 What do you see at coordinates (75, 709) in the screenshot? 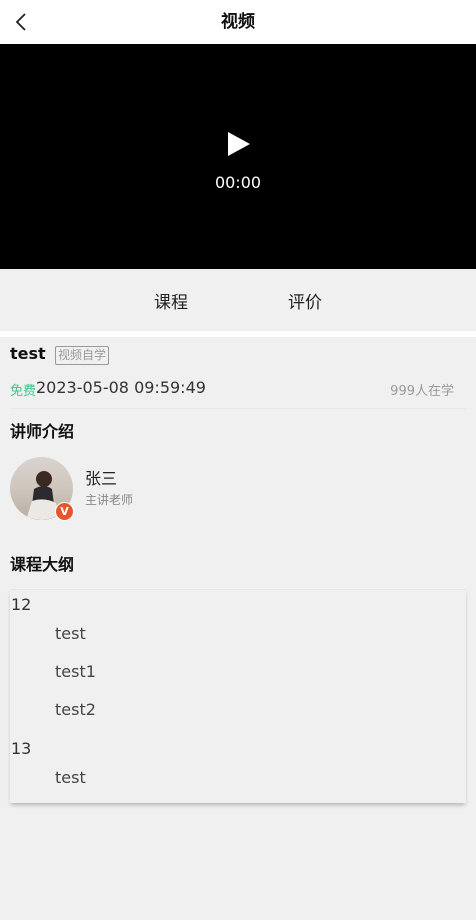
I see `lesson-item: test2` at bounding box center [75, 709].